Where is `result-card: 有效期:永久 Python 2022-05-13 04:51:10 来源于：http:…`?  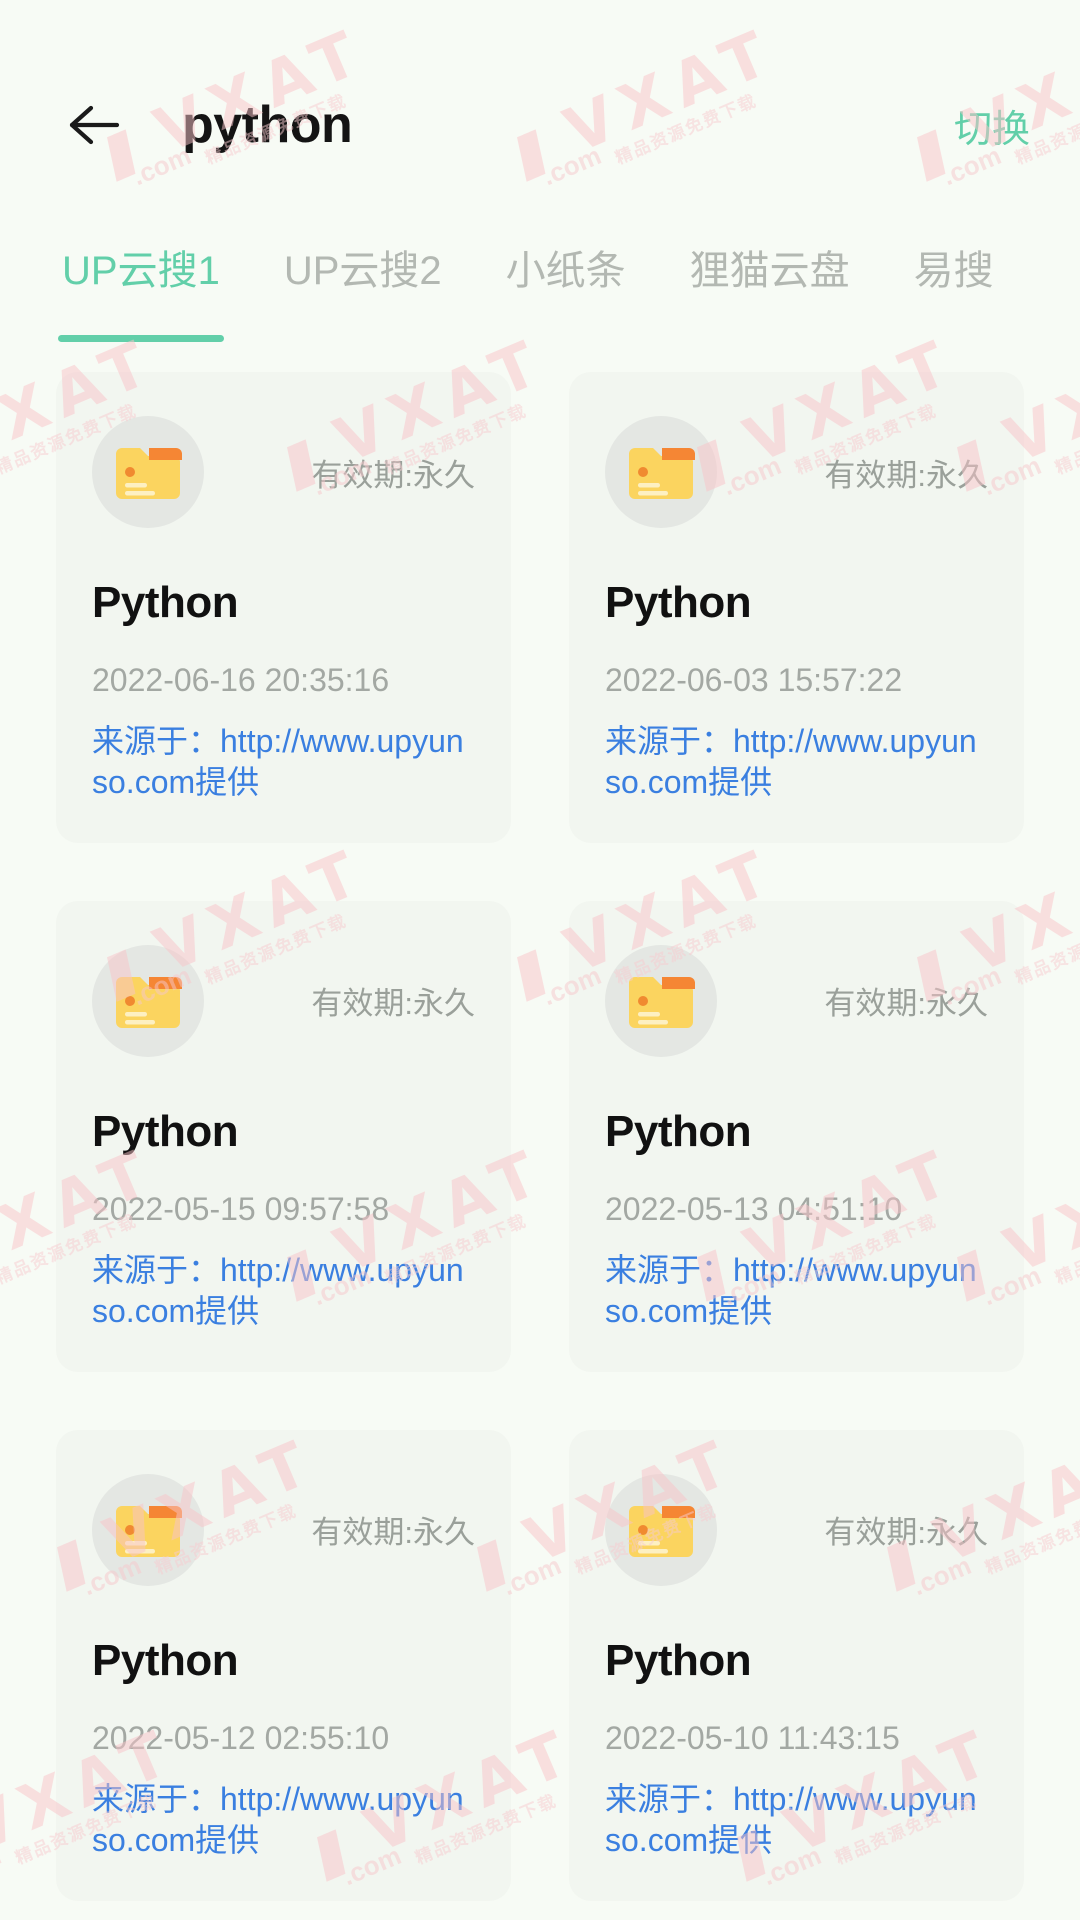 result-card: 有效期:永久 Python 2022-05-13 04:51:10 来源于：http:… is located at coordinates (796, 1136).